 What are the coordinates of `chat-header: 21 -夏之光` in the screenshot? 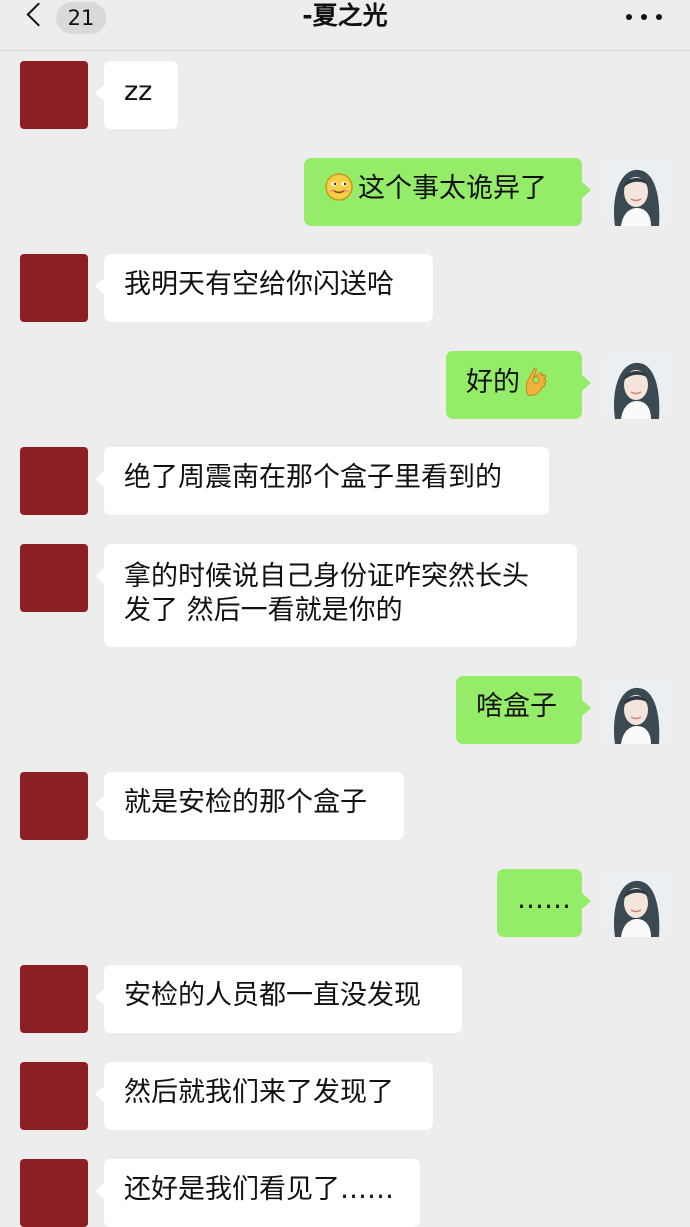 It's located at (345, 25).